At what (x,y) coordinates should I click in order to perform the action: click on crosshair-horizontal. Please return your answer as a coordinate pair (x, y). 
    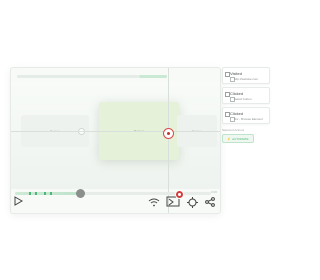
    Looking at the image, I should click on (115, 131).